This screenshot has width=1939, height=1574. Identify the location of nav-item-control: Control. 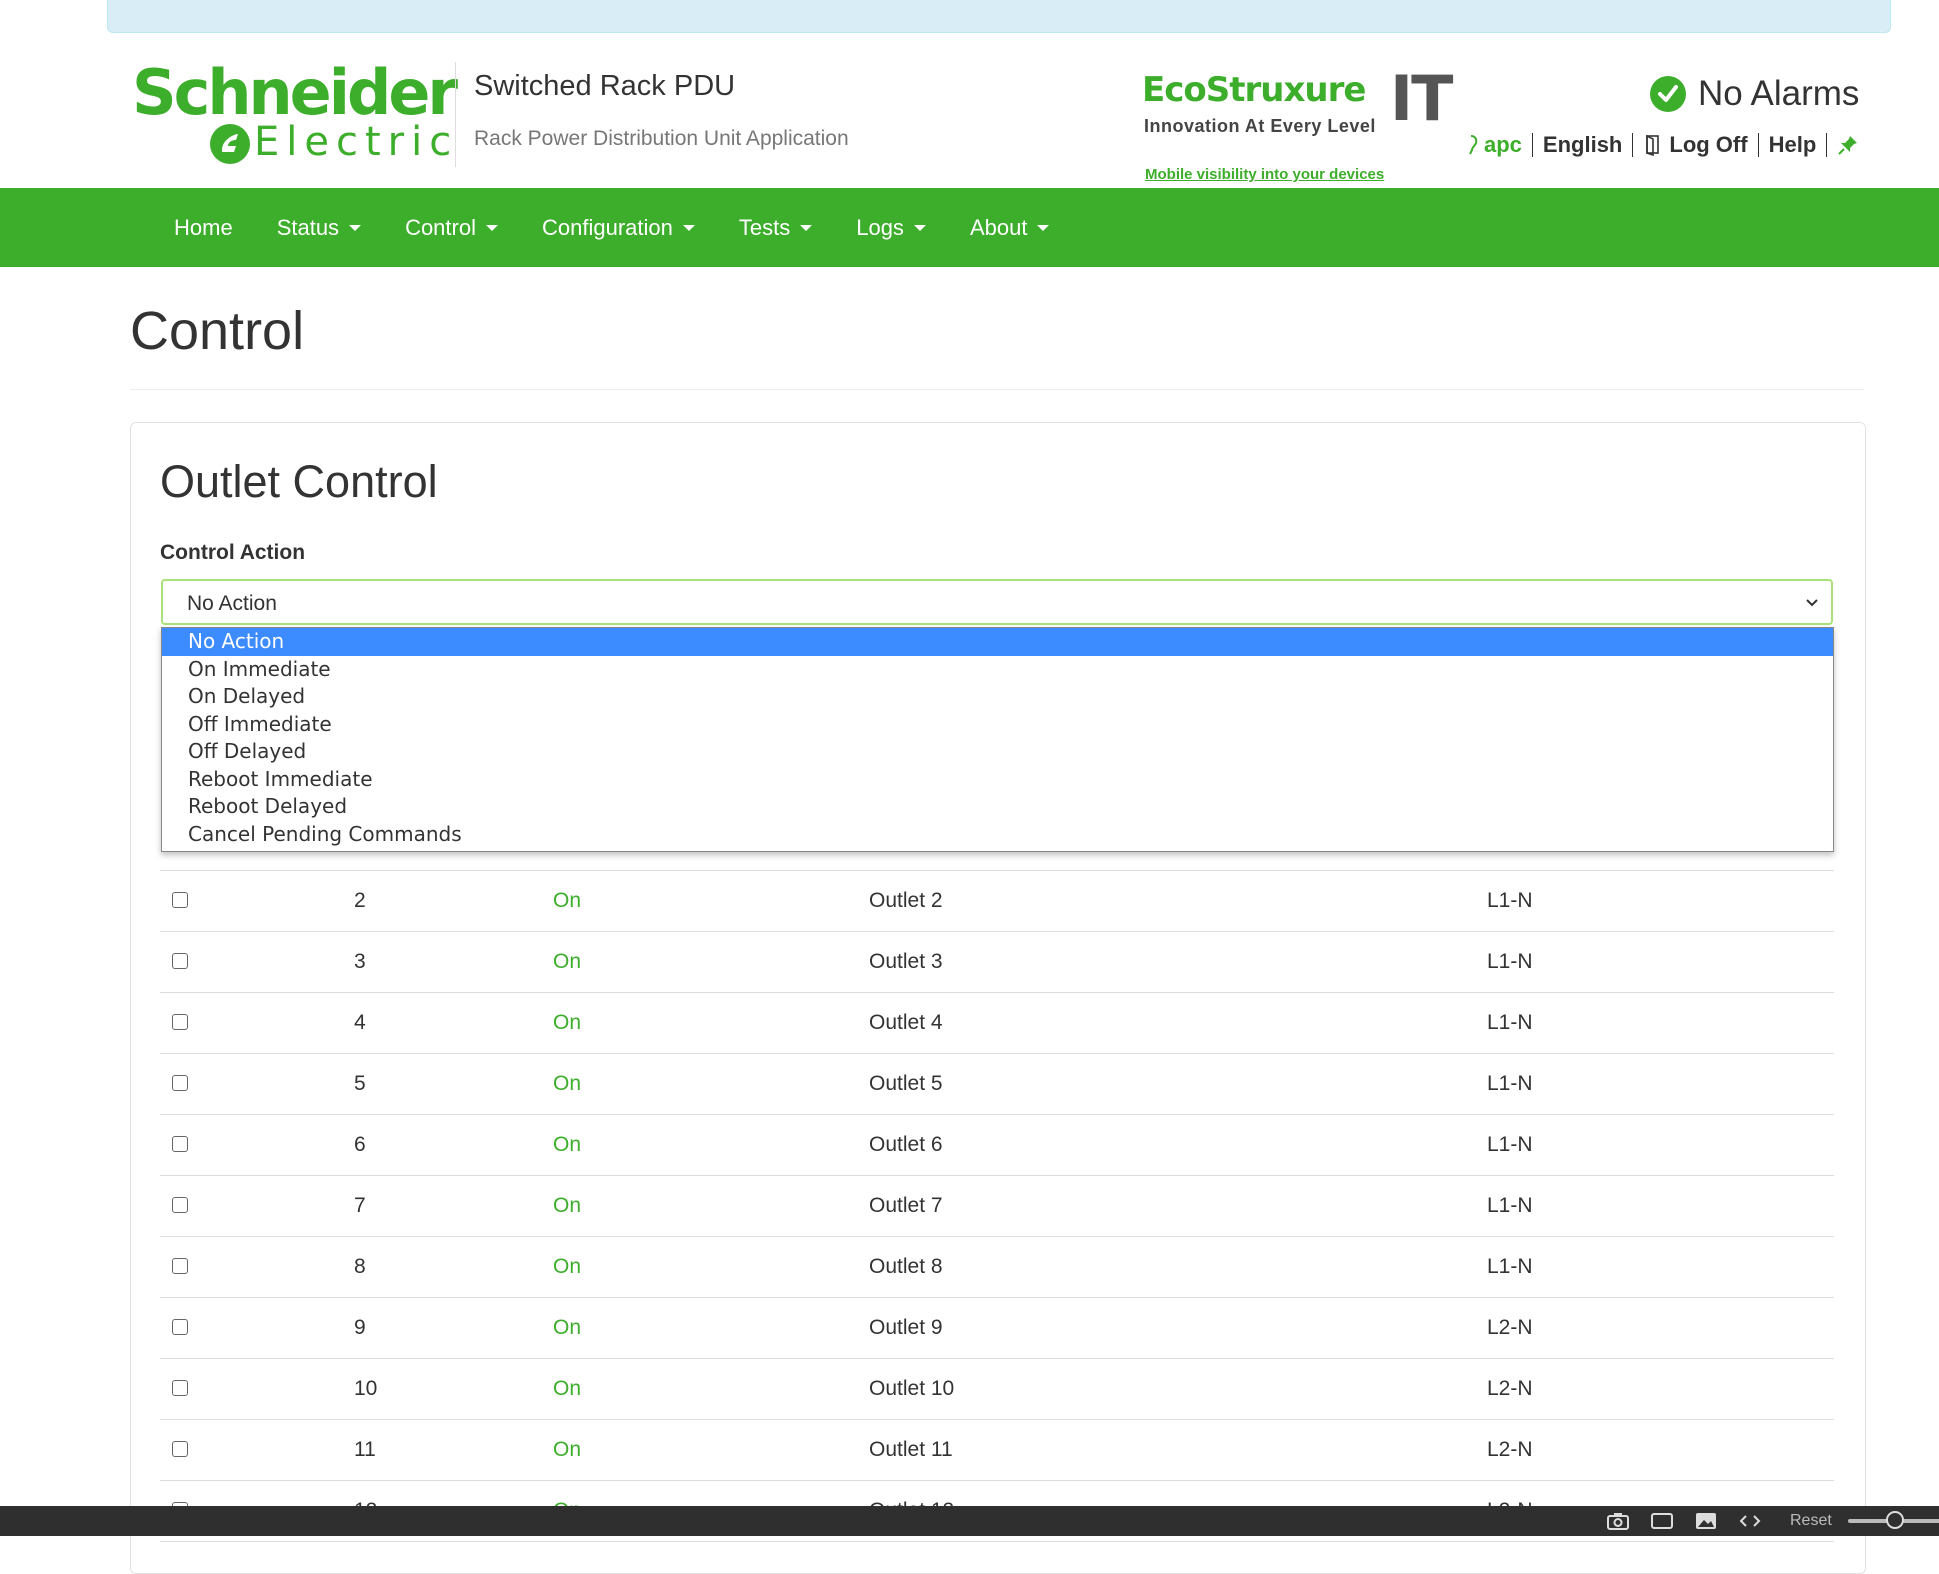
(451, 227).